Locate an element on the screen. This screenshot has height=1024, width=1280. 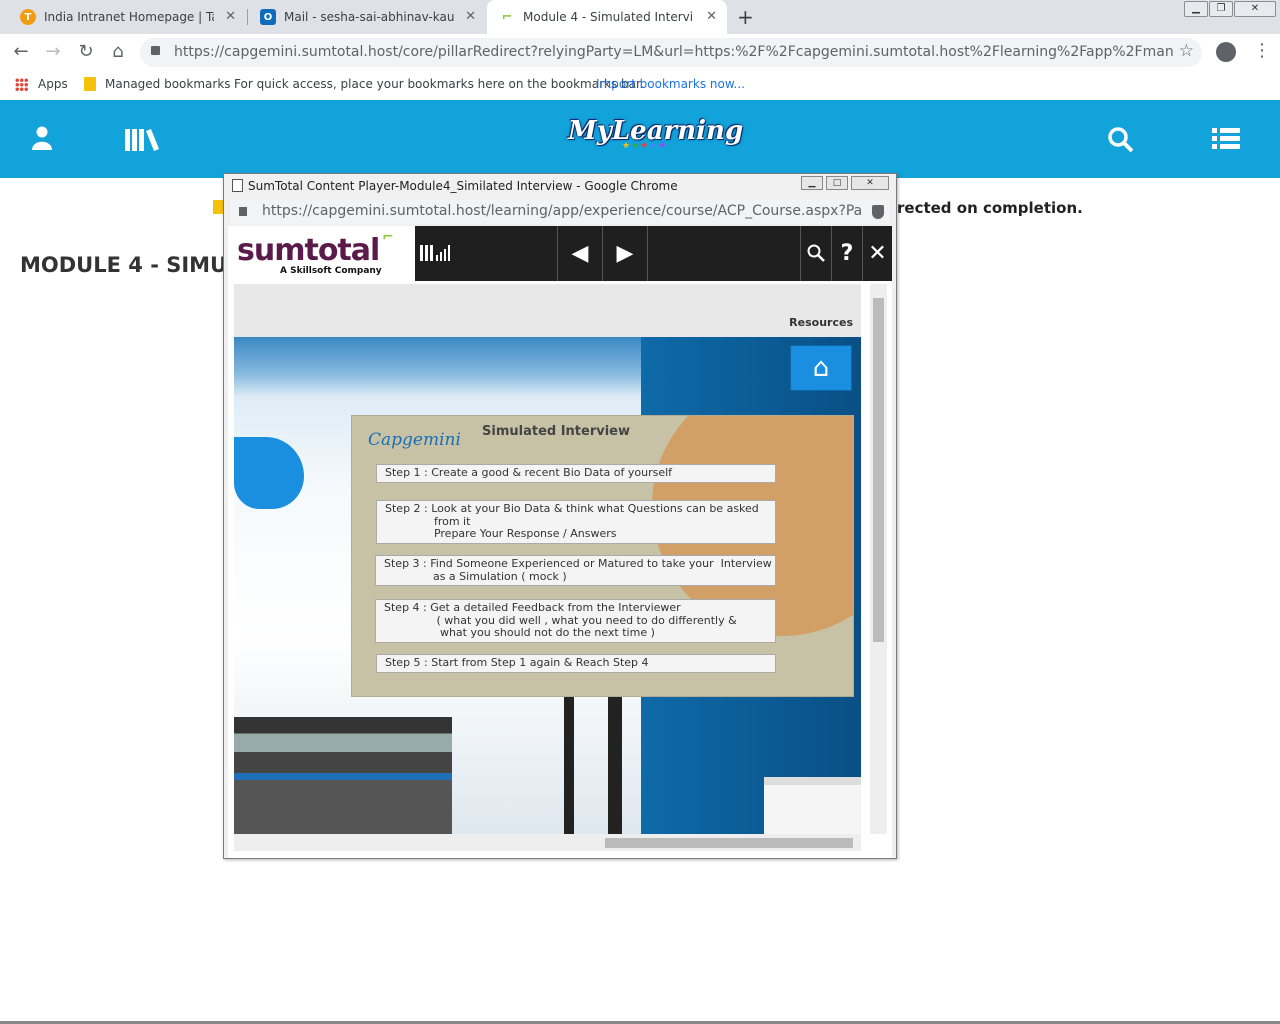
course-home-icon: ⌂ is located at coordinates (821, 368).